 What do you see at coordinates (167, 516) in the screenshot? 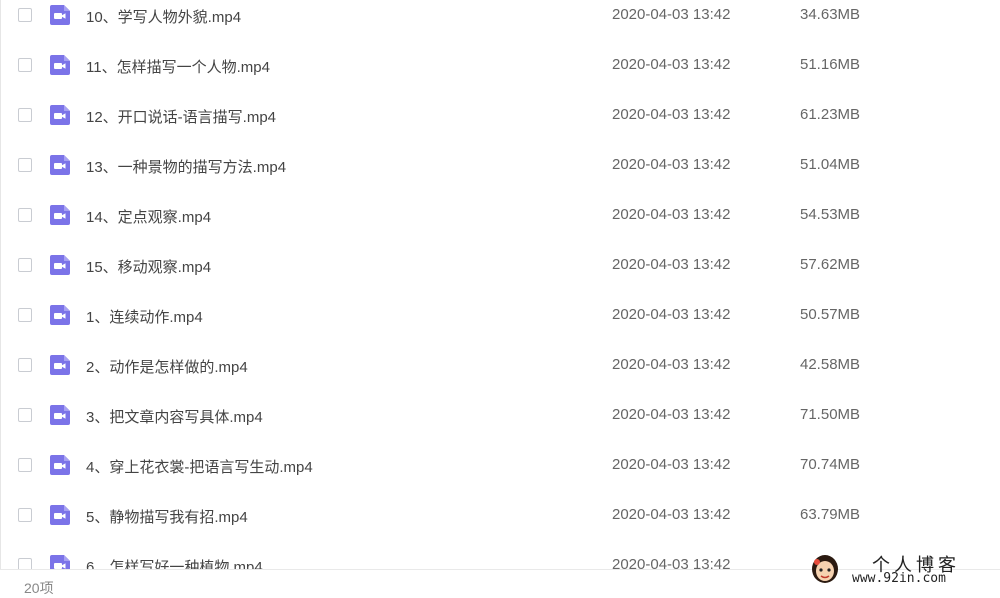
I see `file-name: 5、静物描写我有招.mp4` at bounding box center [167, 516].